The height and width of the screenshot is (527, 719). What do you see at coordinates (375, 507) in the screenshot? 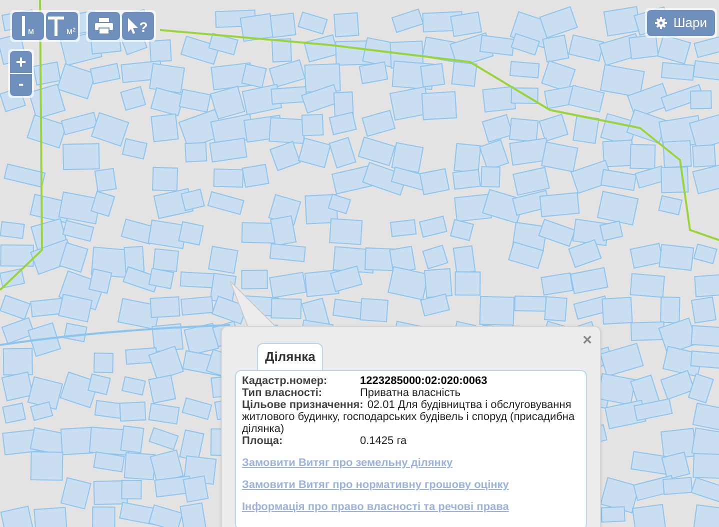
I see `order-link: Інформація про право власності та речові права` at bounding box center [375, 507].